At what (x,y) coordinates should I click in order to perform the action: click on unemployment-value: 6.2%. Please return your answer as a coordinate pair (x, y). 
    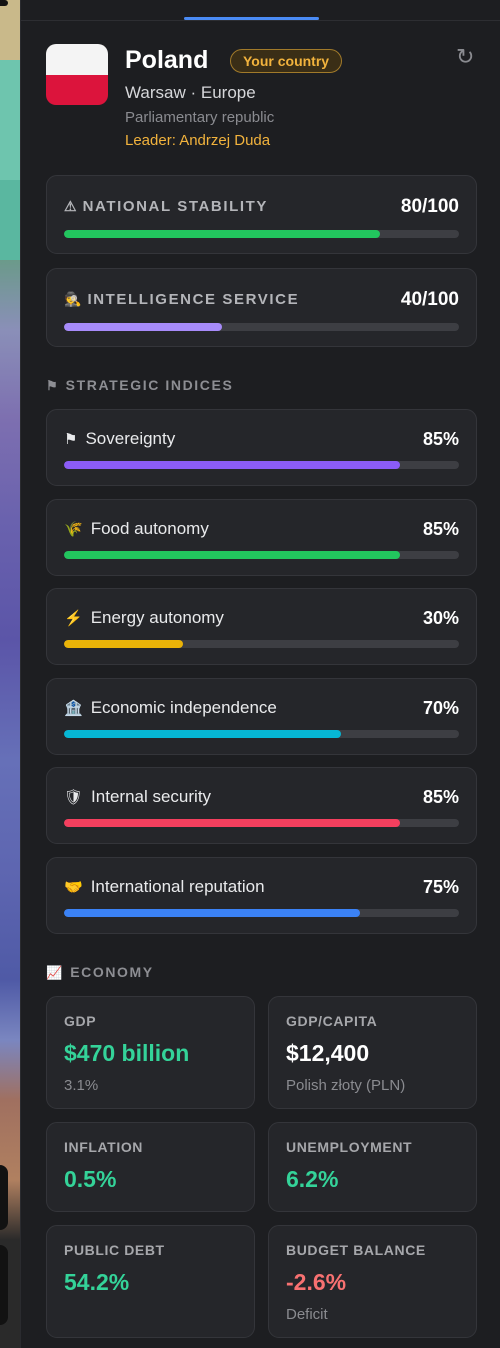
    Looking at the image, I should click on (312, 1179).